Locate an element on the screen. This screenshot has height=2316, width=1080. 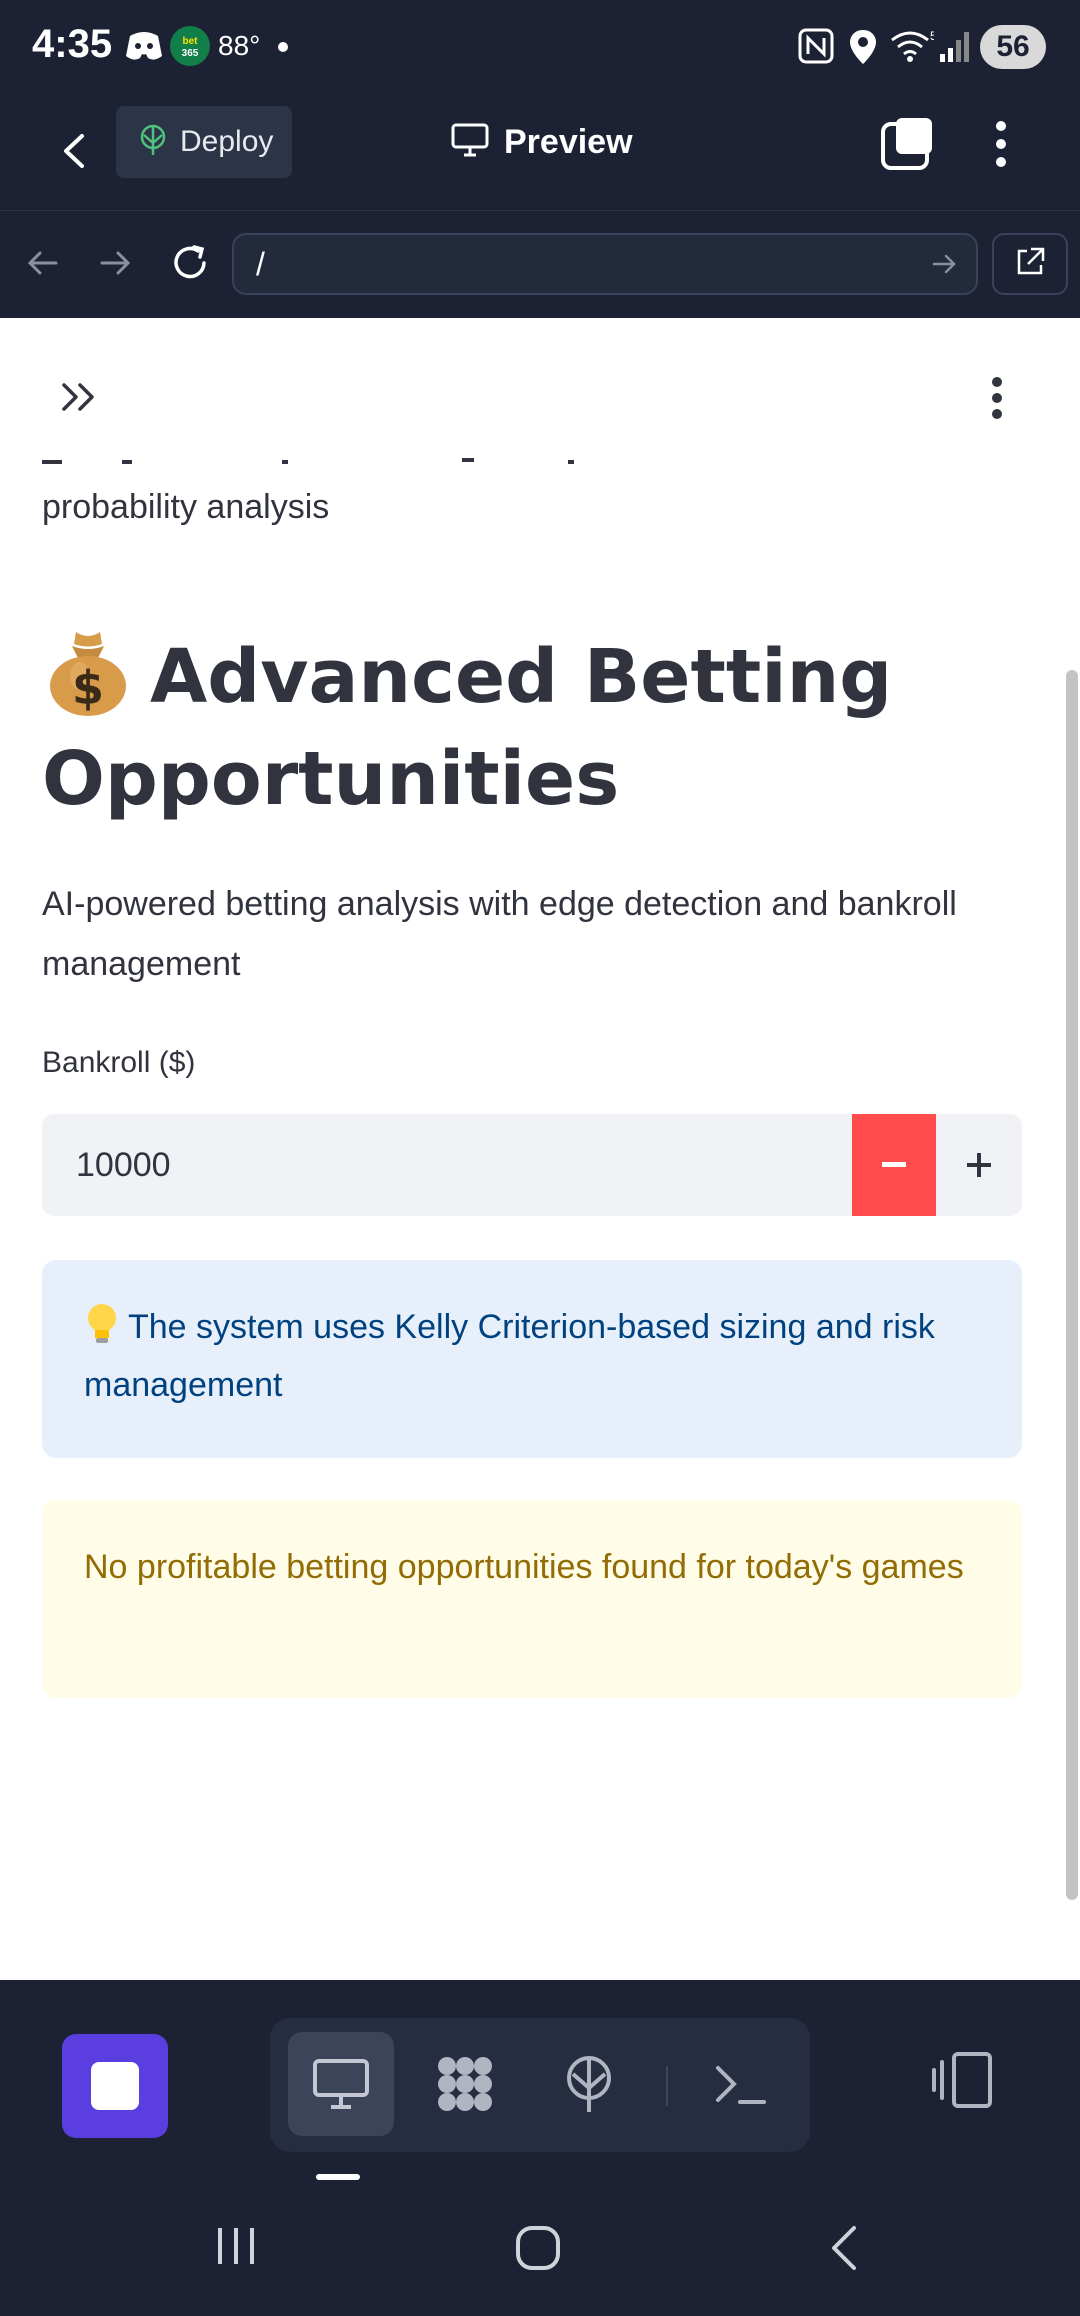
more-options-icon is located at coordinates (1001, 146).